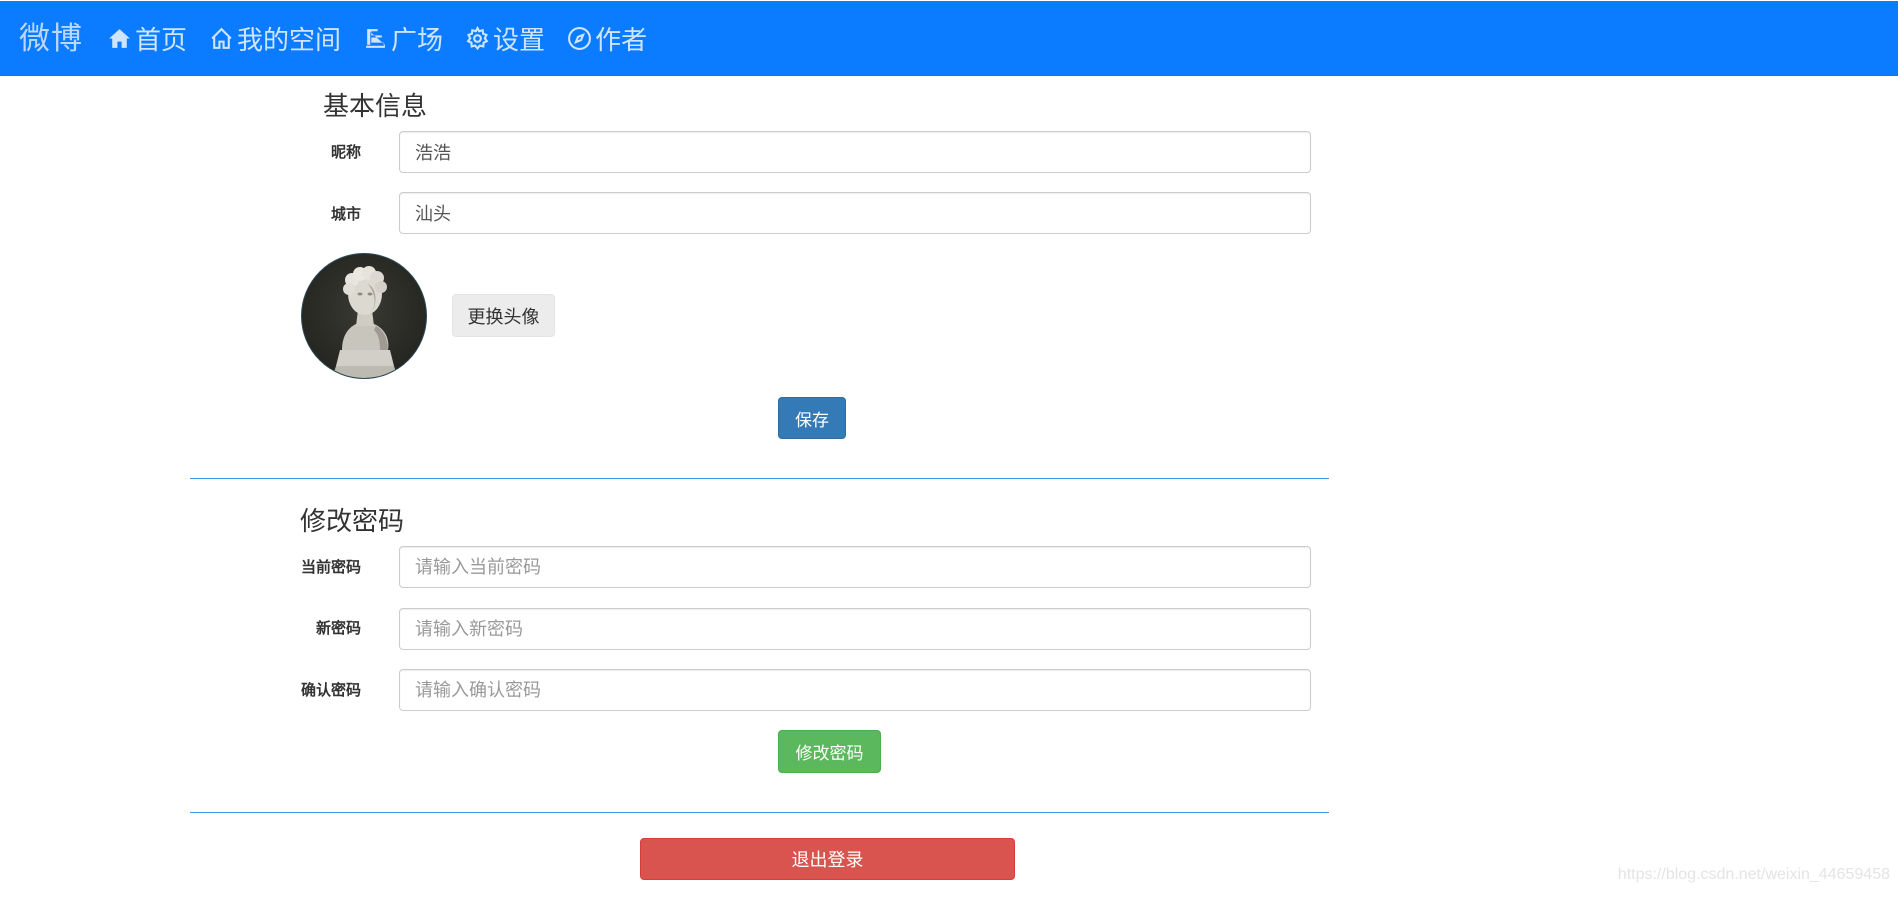 The height and width of the screenshot is (897, 1898). I want to click on nav-item-label: 首页, so click(161, 41).